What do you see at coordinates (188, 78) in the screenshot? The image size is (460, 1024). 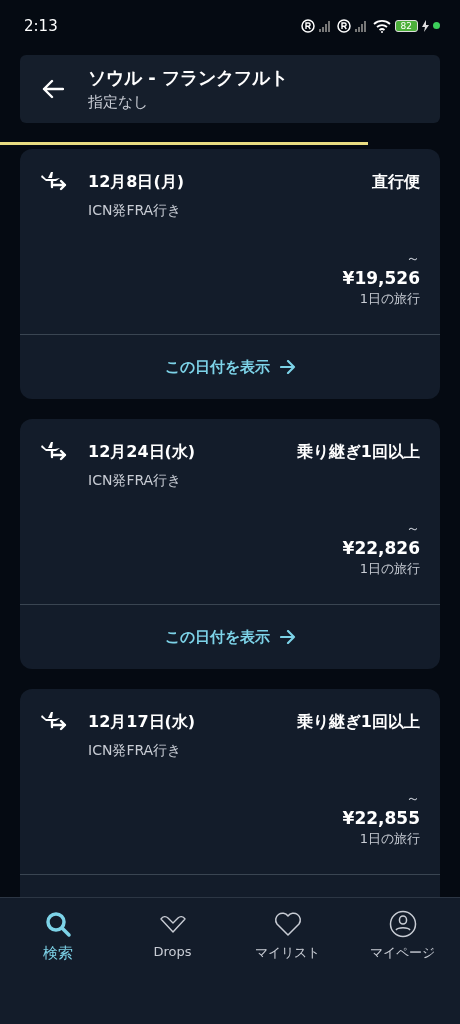 I see `route-title: ソウル - フランクフルト` at bounding box center [188, 78].